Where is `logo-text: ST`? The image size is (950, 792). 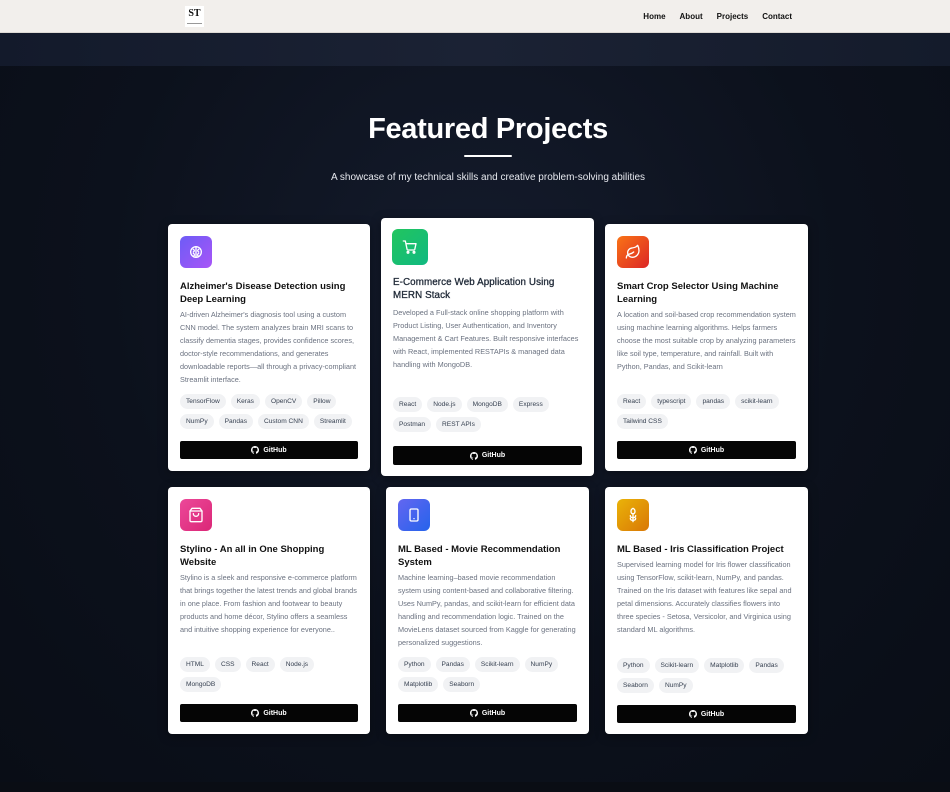
logo-text: ST is located at coordinates (194, 13).